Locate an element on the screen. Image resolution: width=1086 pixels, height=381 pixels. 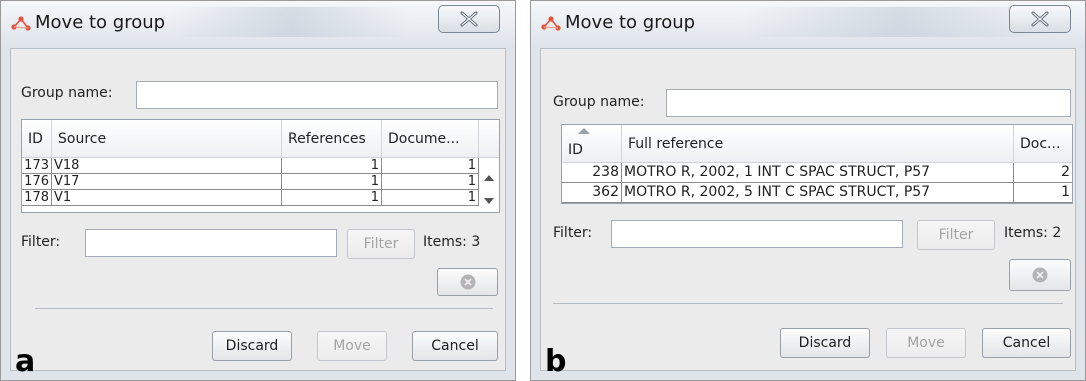
cell-source: V17 is located at coordinates (167, 182).